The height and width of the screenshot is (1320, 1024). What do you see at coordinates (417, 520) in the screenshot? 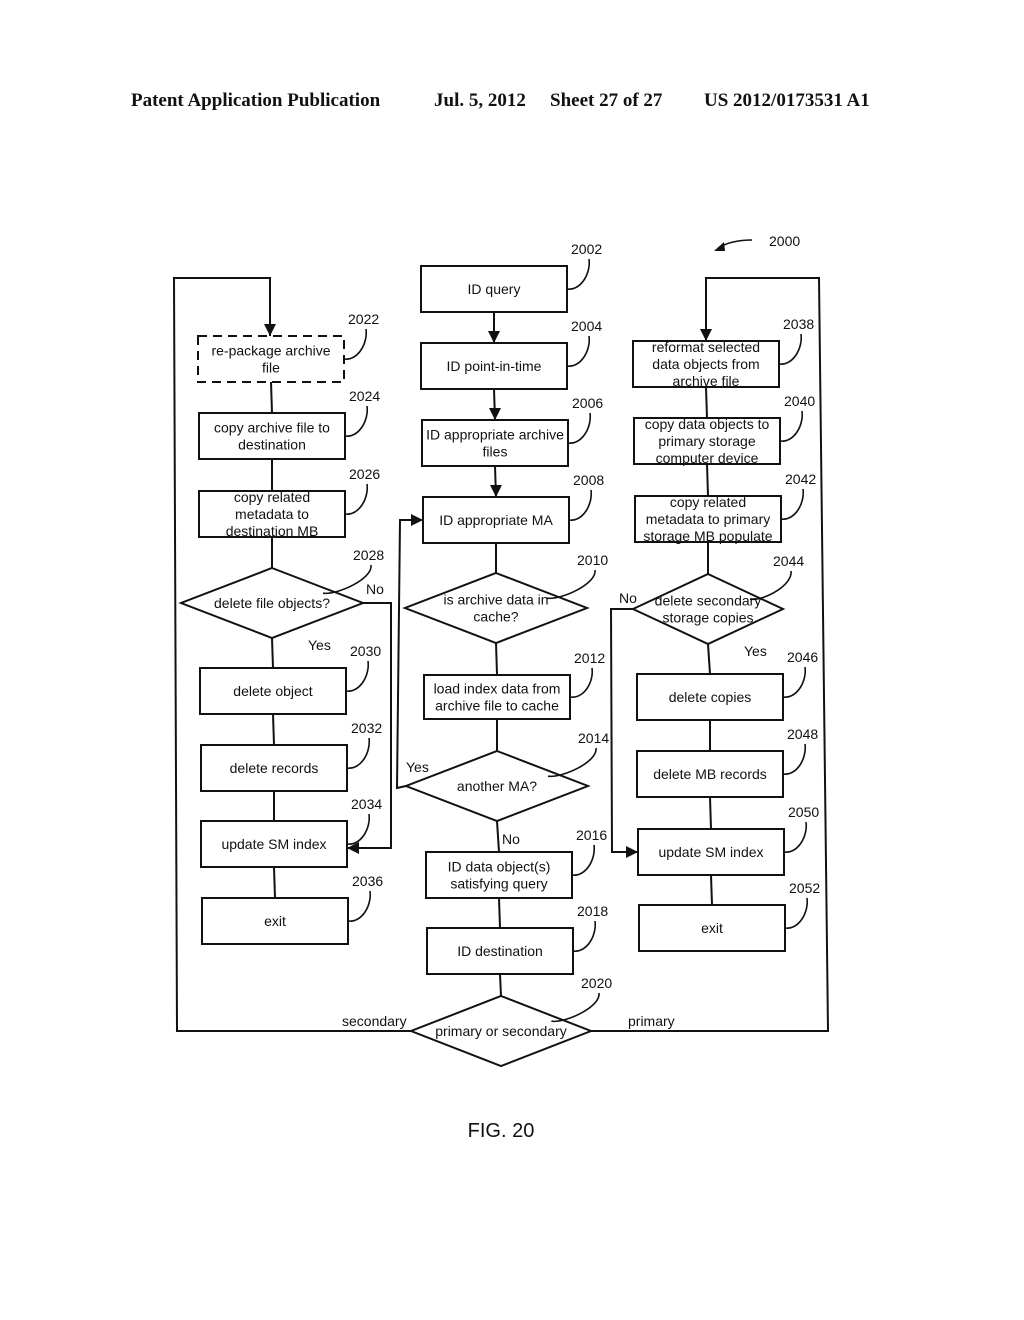
I see `arrow-right-icon` at bounding box center [417, 520].